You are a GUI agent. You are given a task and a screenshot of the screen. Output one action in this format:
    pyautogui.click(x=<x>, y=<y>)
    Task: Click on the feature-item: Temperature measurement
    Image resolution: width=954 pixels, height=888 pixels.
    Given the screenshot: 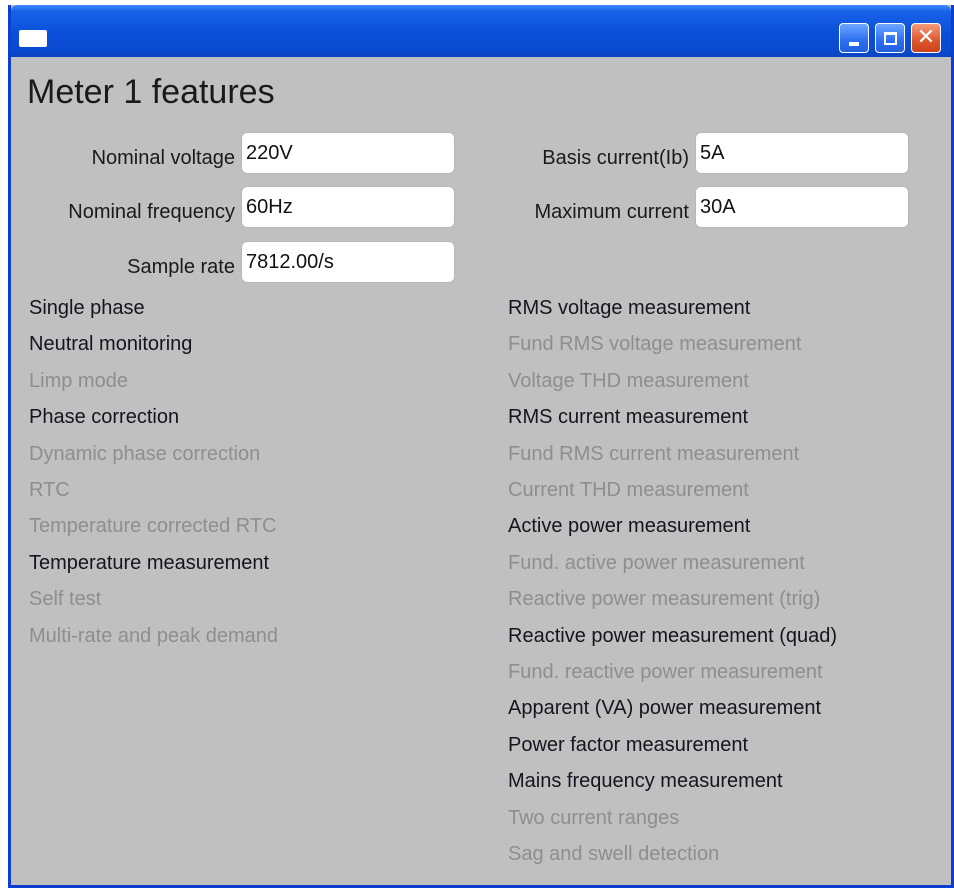 What is the action you would take?
    pyautogui.click(x=149, y=563)
    